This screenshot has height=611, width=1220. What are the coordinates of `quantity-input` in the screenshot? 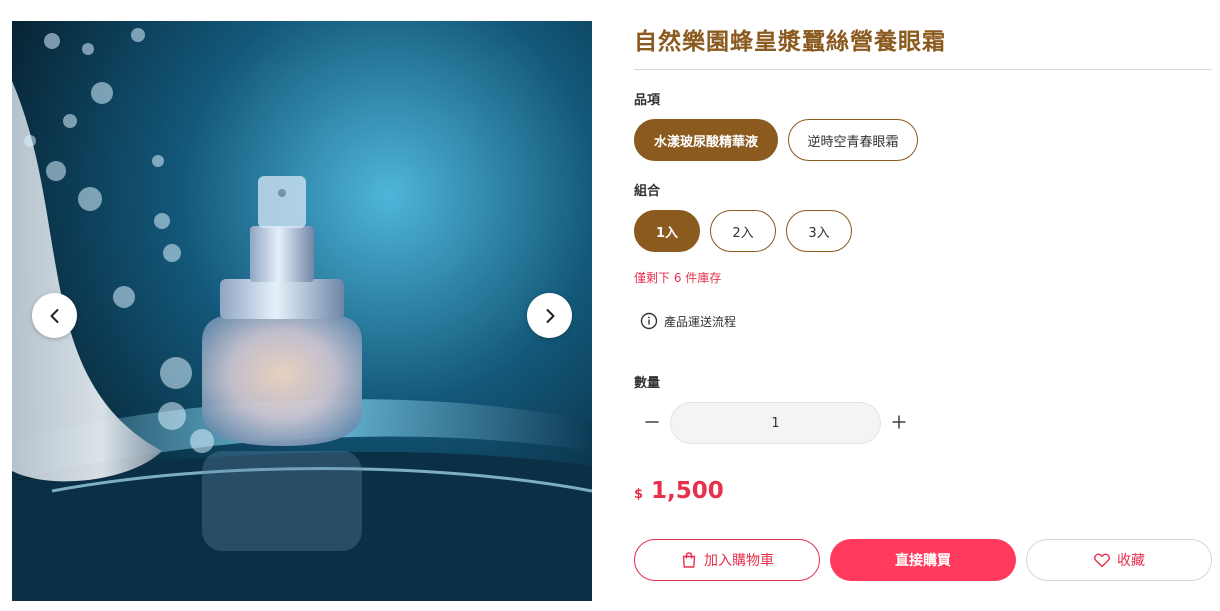 It's located at (775, 423).